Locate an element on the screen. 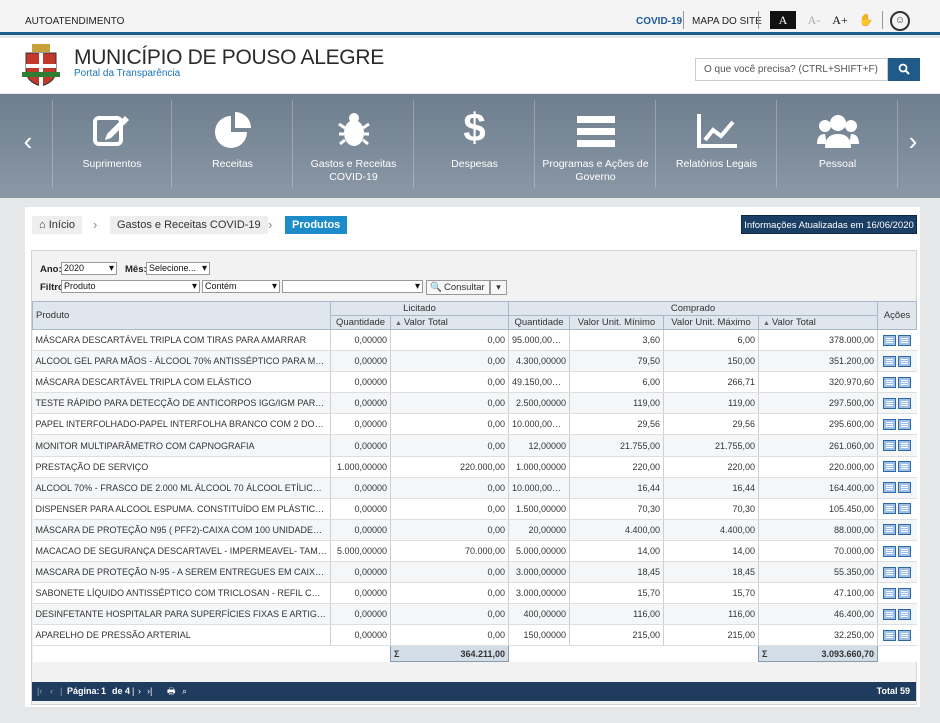 The image size is (940, 723). column-header-vmax: Valor Unit. Máximo is located at coordinates (711, 322).